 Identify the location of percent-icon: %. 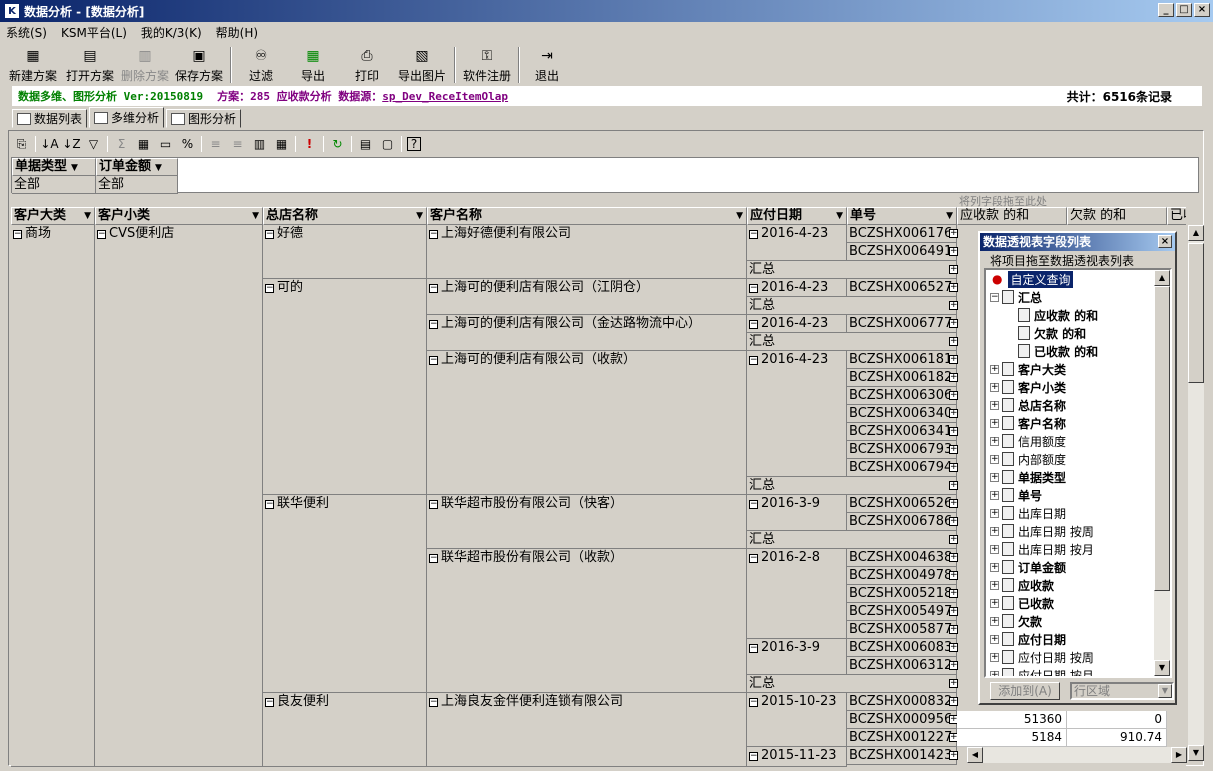
(187, 144).